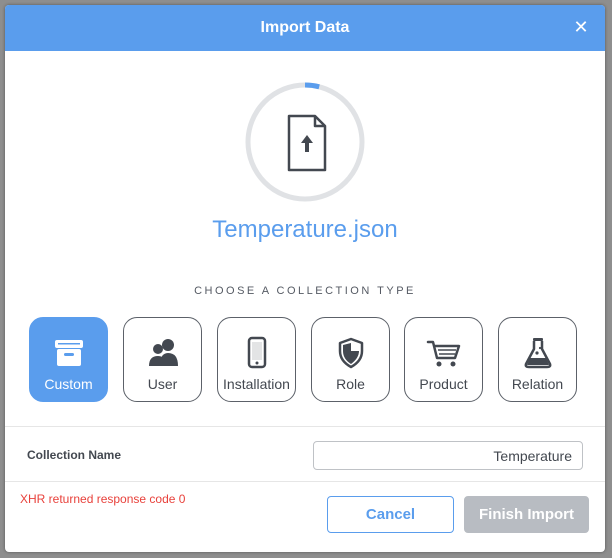 The width and height of the screenshot is (612, 558). I want to click on shield-icon, so click(350, 353).